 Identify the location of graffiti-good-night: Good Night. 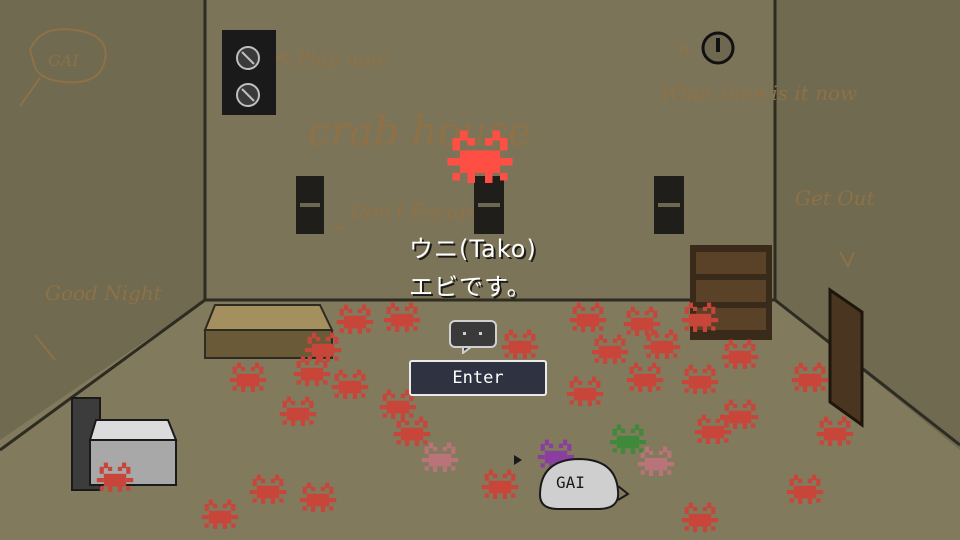
(104, 293).